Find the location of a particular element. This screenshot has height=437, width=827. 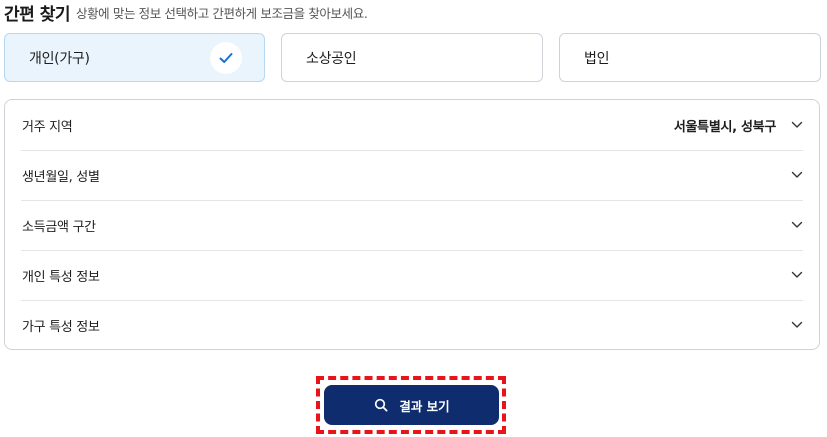

search-icon is located at coordinates (381, 405).